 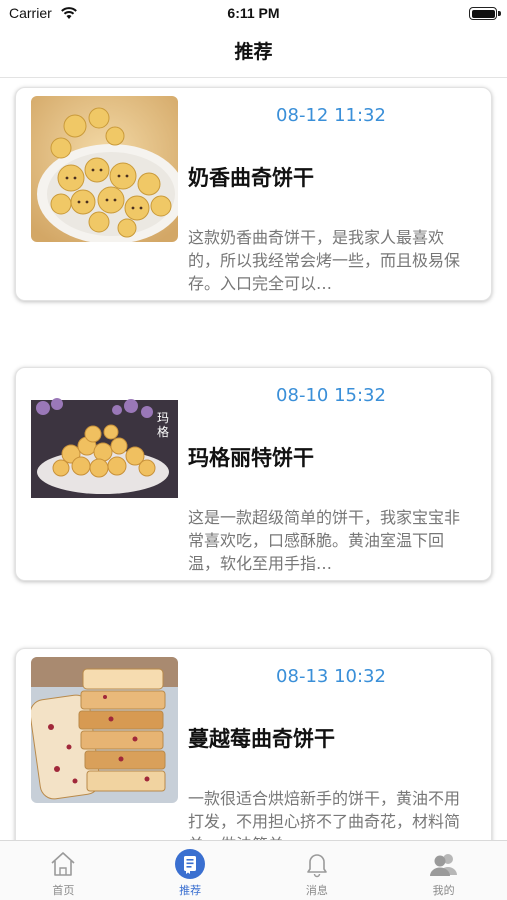 I want to click on recipe-title: 奶香曲奇饼干, so click(x=251, y=178).